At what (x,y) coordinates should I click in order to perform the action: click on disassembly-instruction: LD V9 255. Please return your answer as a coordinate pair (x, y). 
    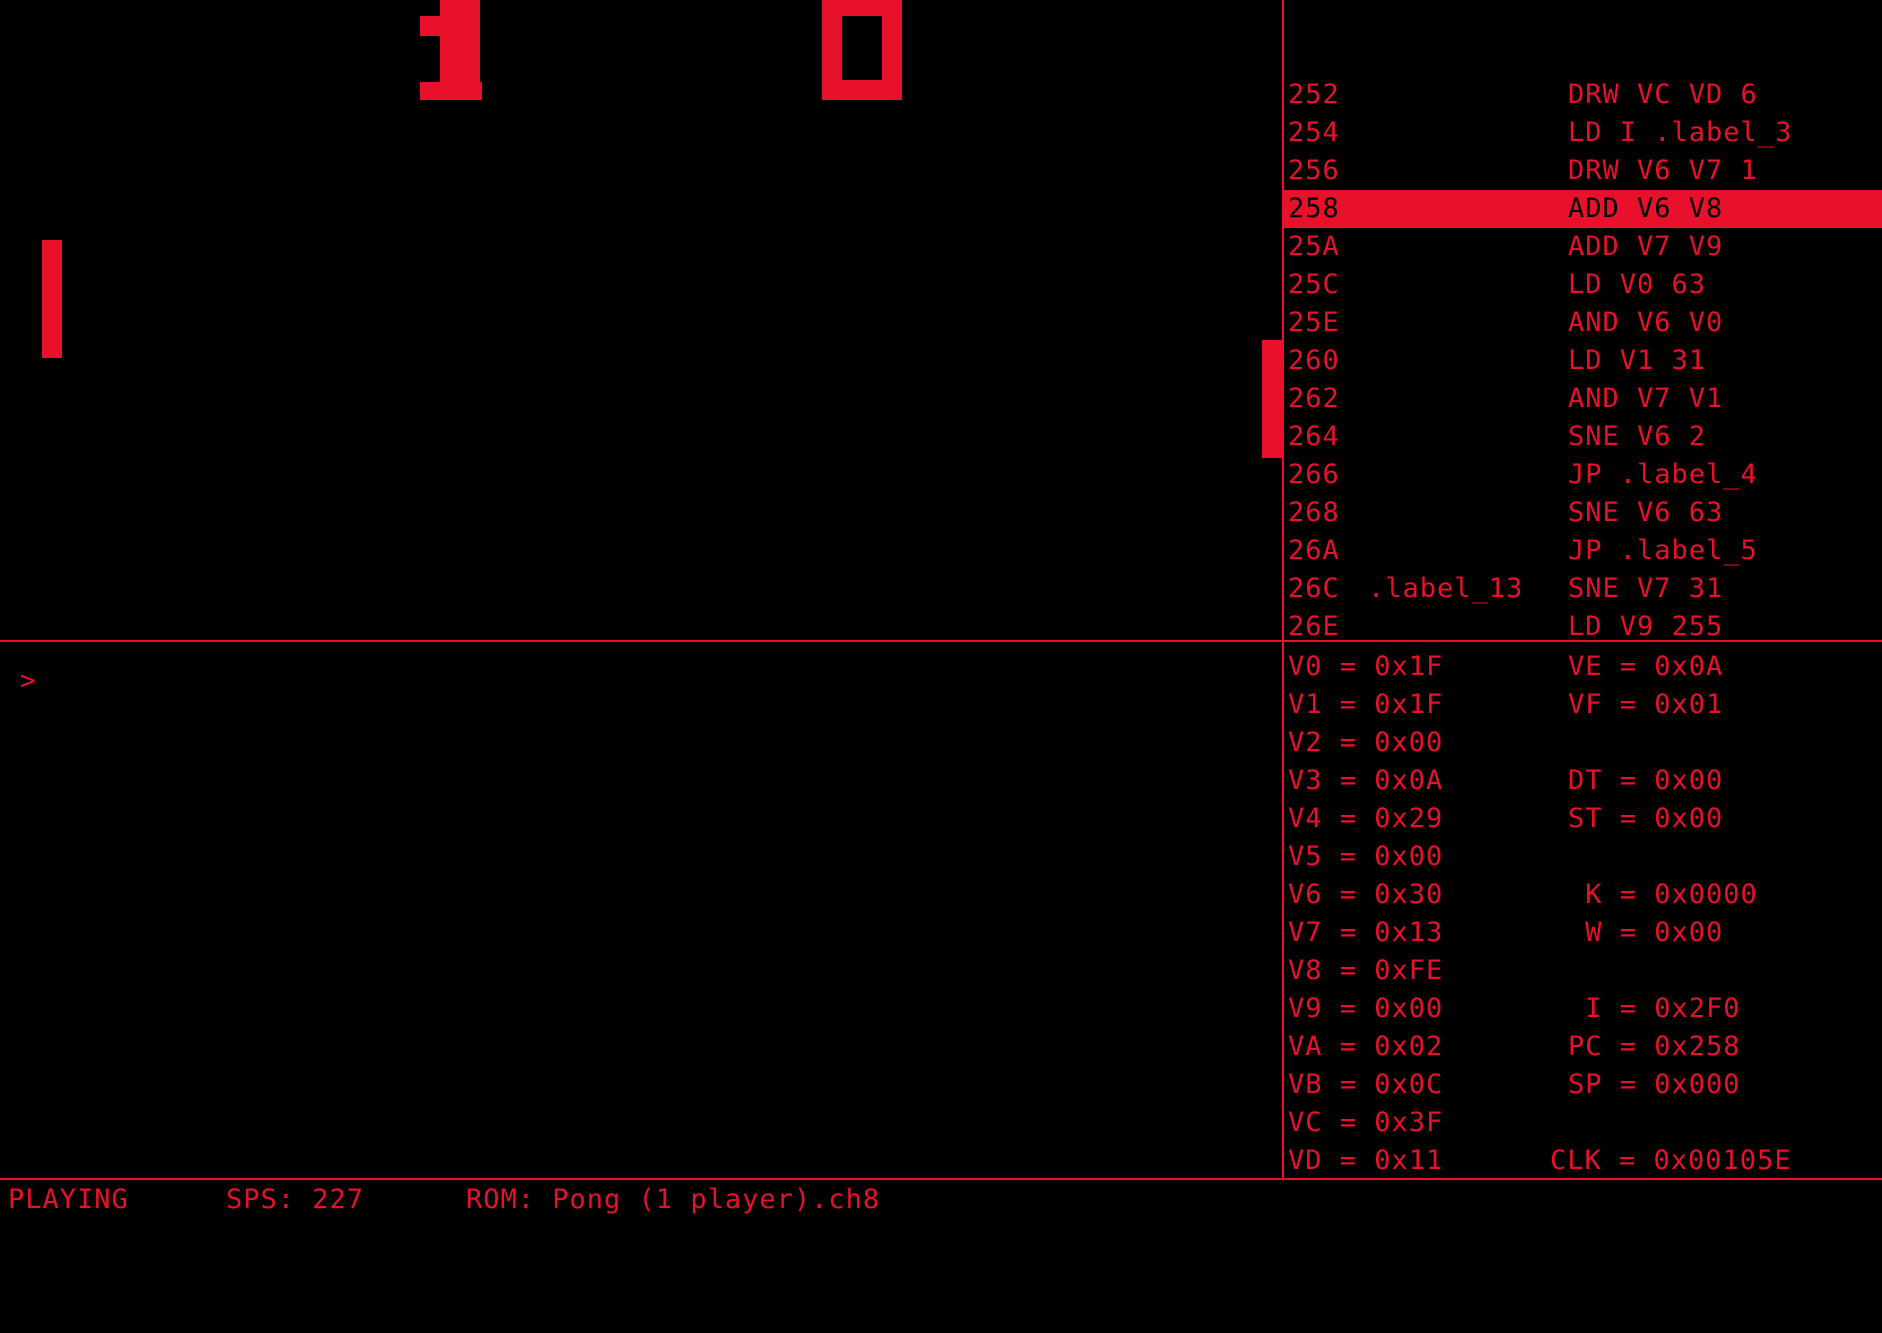
    Looking at the image, I should click on (1646, 625).